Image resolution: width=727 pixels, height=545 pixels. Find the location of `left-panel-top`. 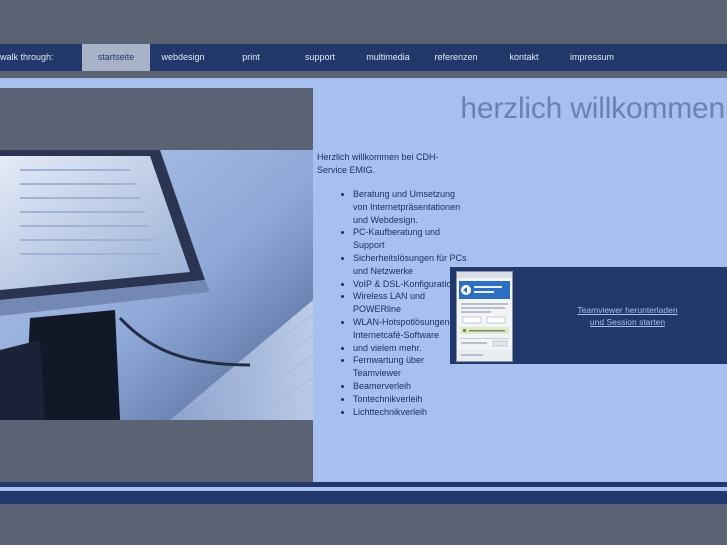

left-panel-top is located at coordinates (156, 119).